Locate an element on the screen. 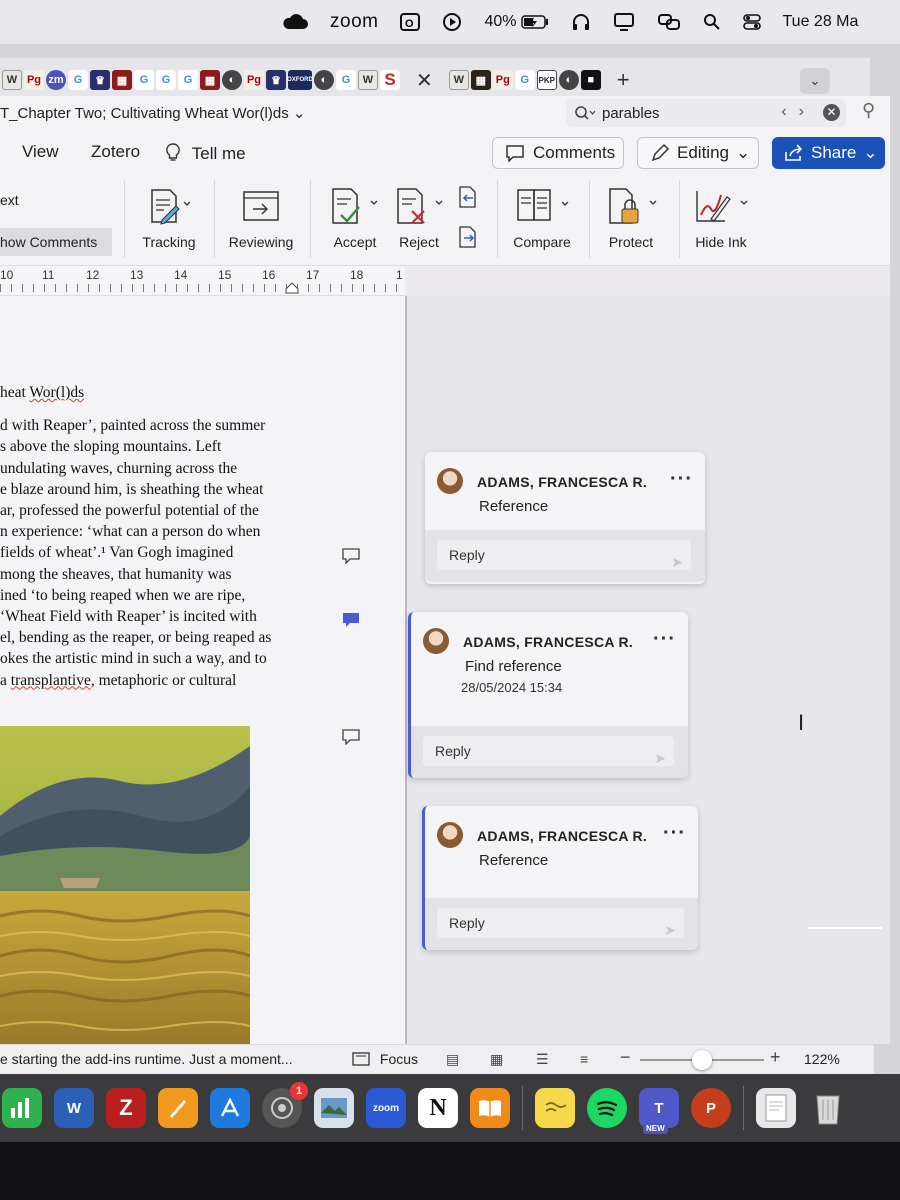 The image size is (900, 1200). spotify-app-icon is located at coordinates (607, 1108).